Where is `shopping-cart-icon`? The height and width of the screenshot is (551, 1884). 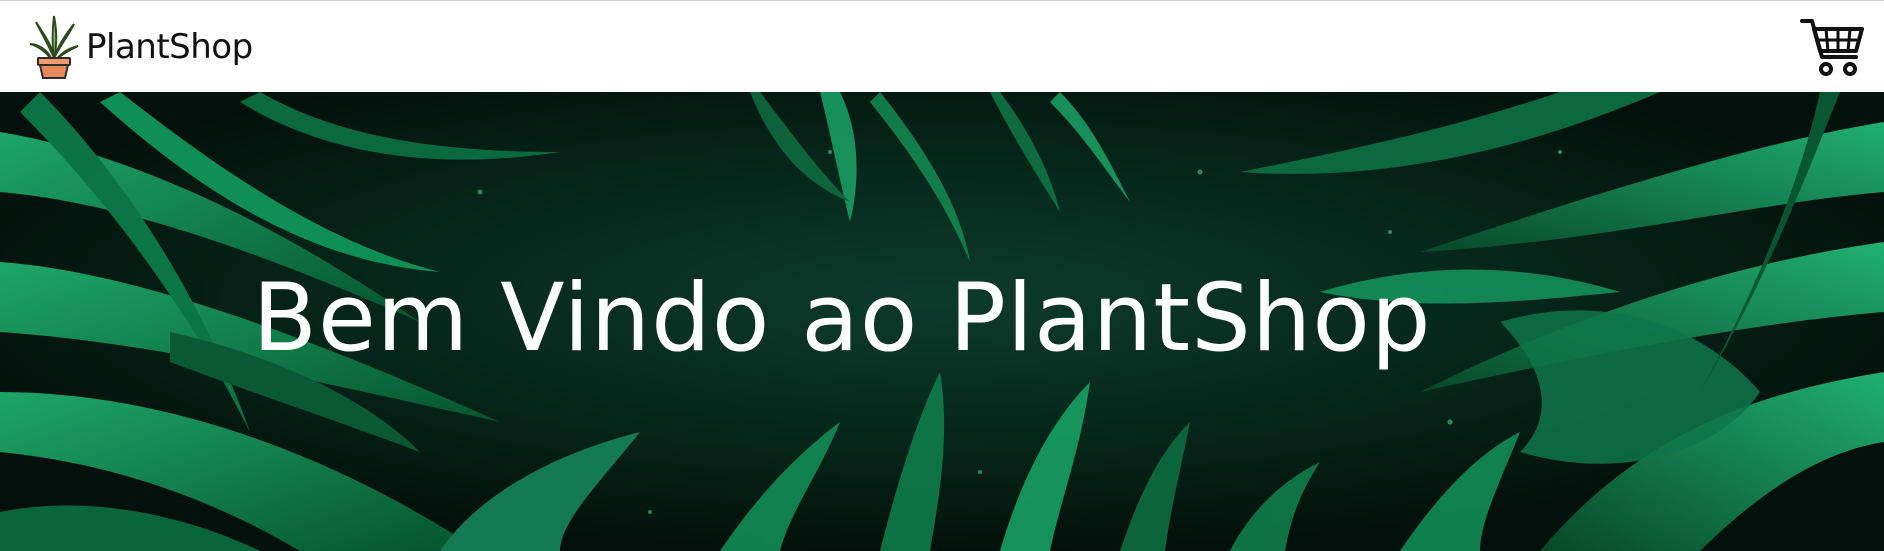 shopping-cart-icon is located at coordinates (1833, 47).